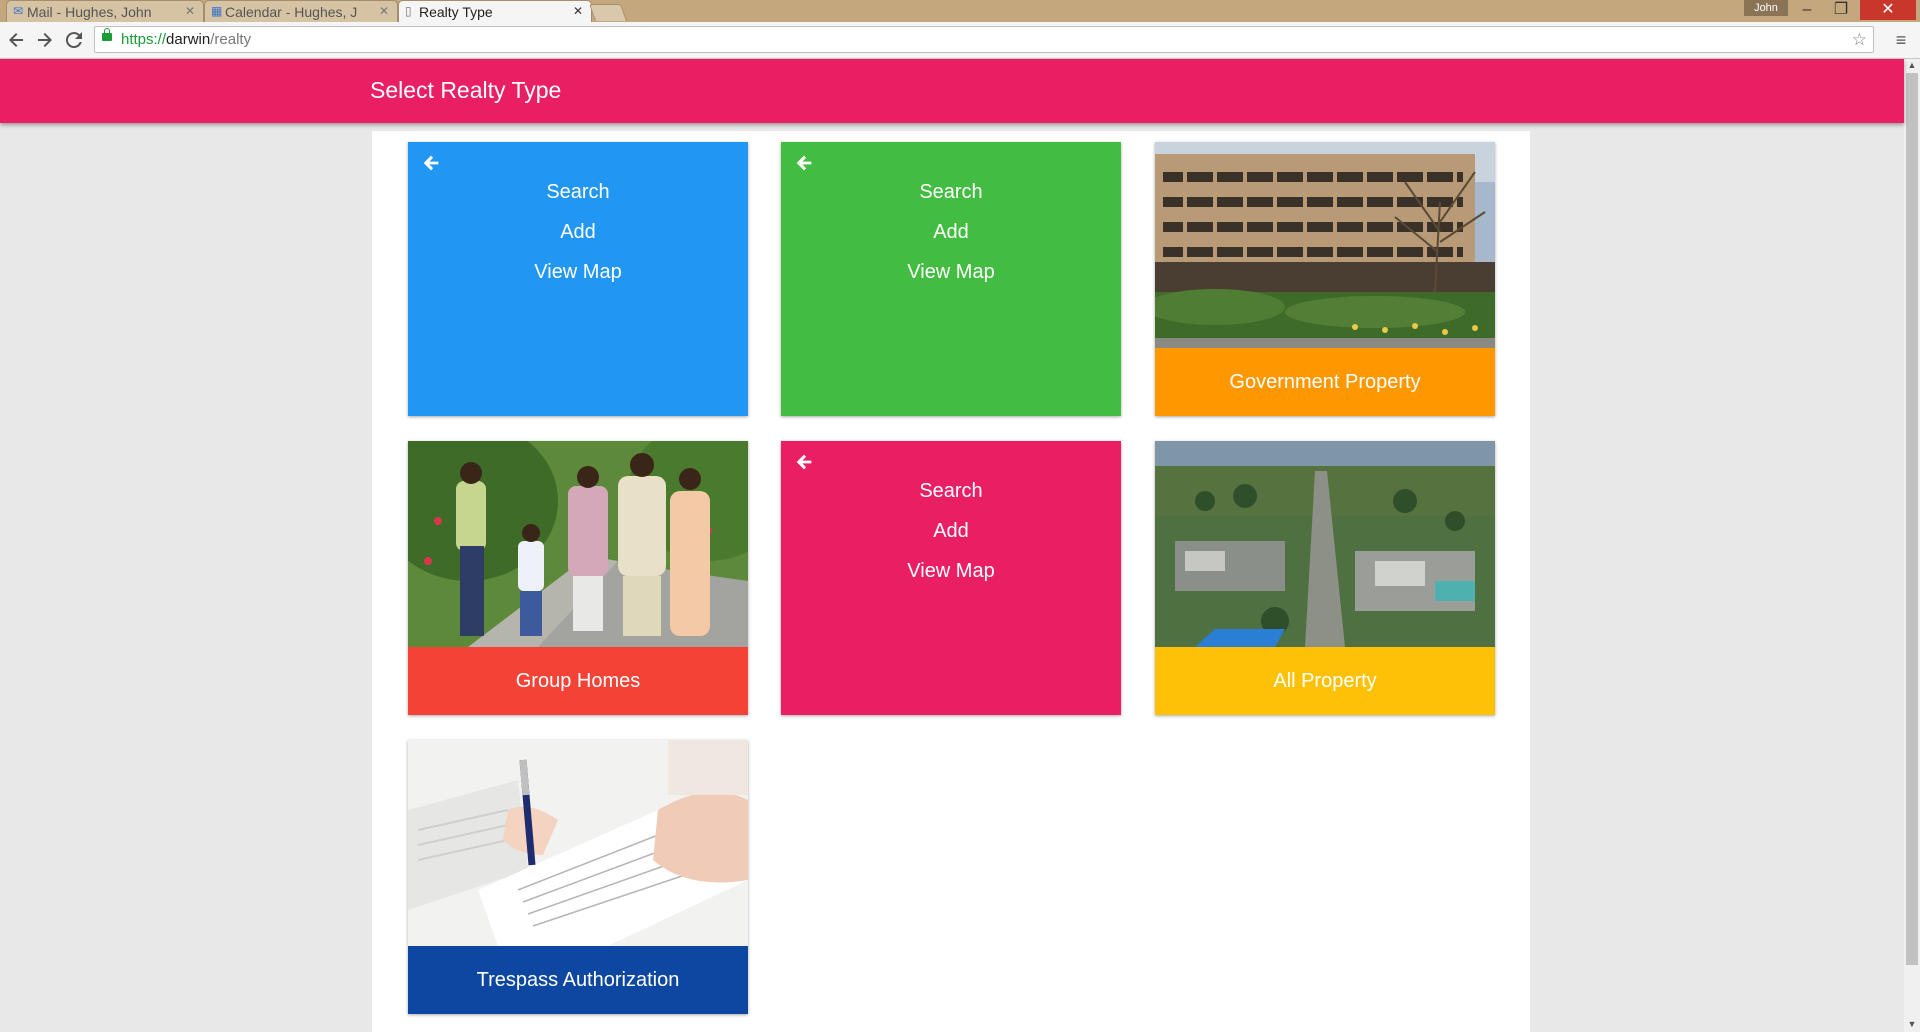 This screenshot has width=1920, height=1032. I want to click on reload-icon, so click(73, 40).